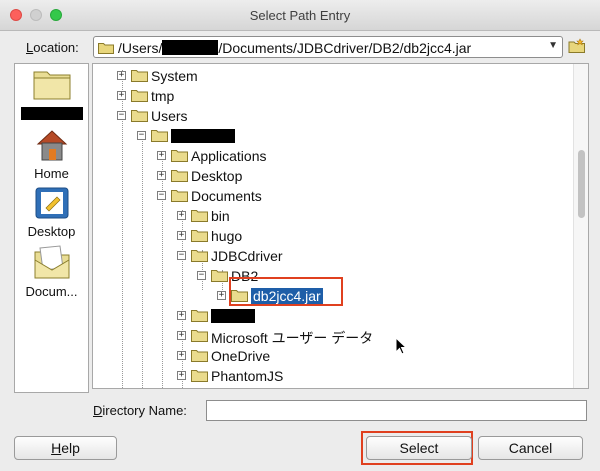  Describe the element at coordinates (217, 176) in the screenshot. I see `tree-node-label: Desktop` at that location.